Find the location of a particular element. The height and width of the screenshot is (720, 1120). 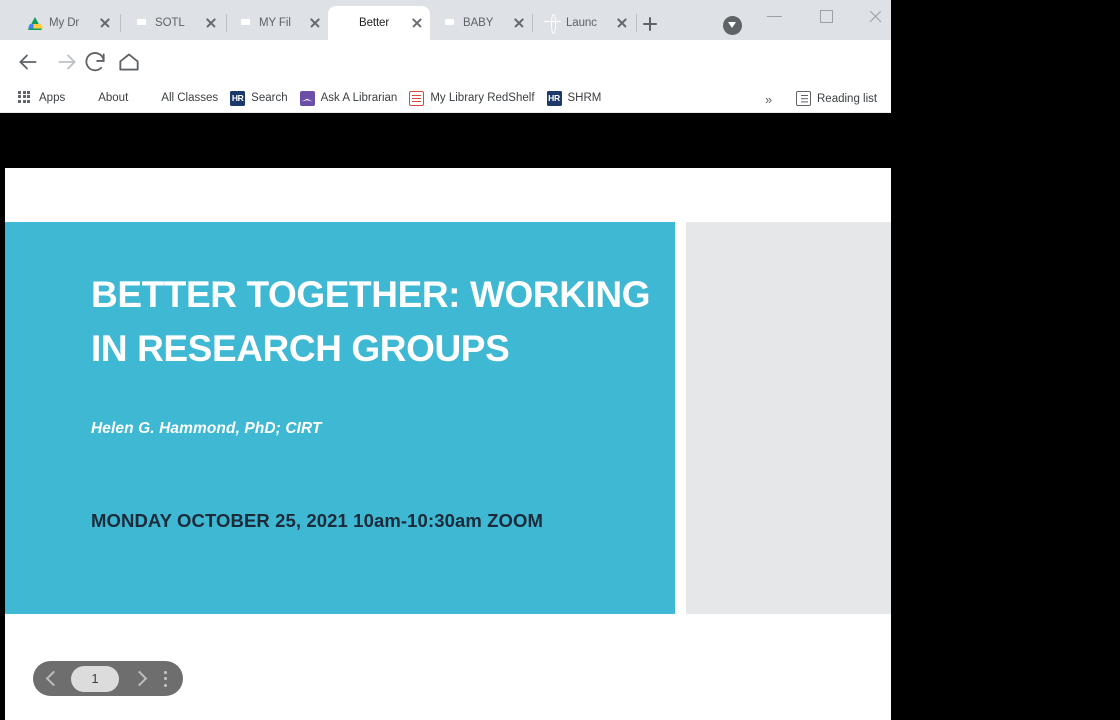

slide-side-panel is located at coordinates (788, 418).